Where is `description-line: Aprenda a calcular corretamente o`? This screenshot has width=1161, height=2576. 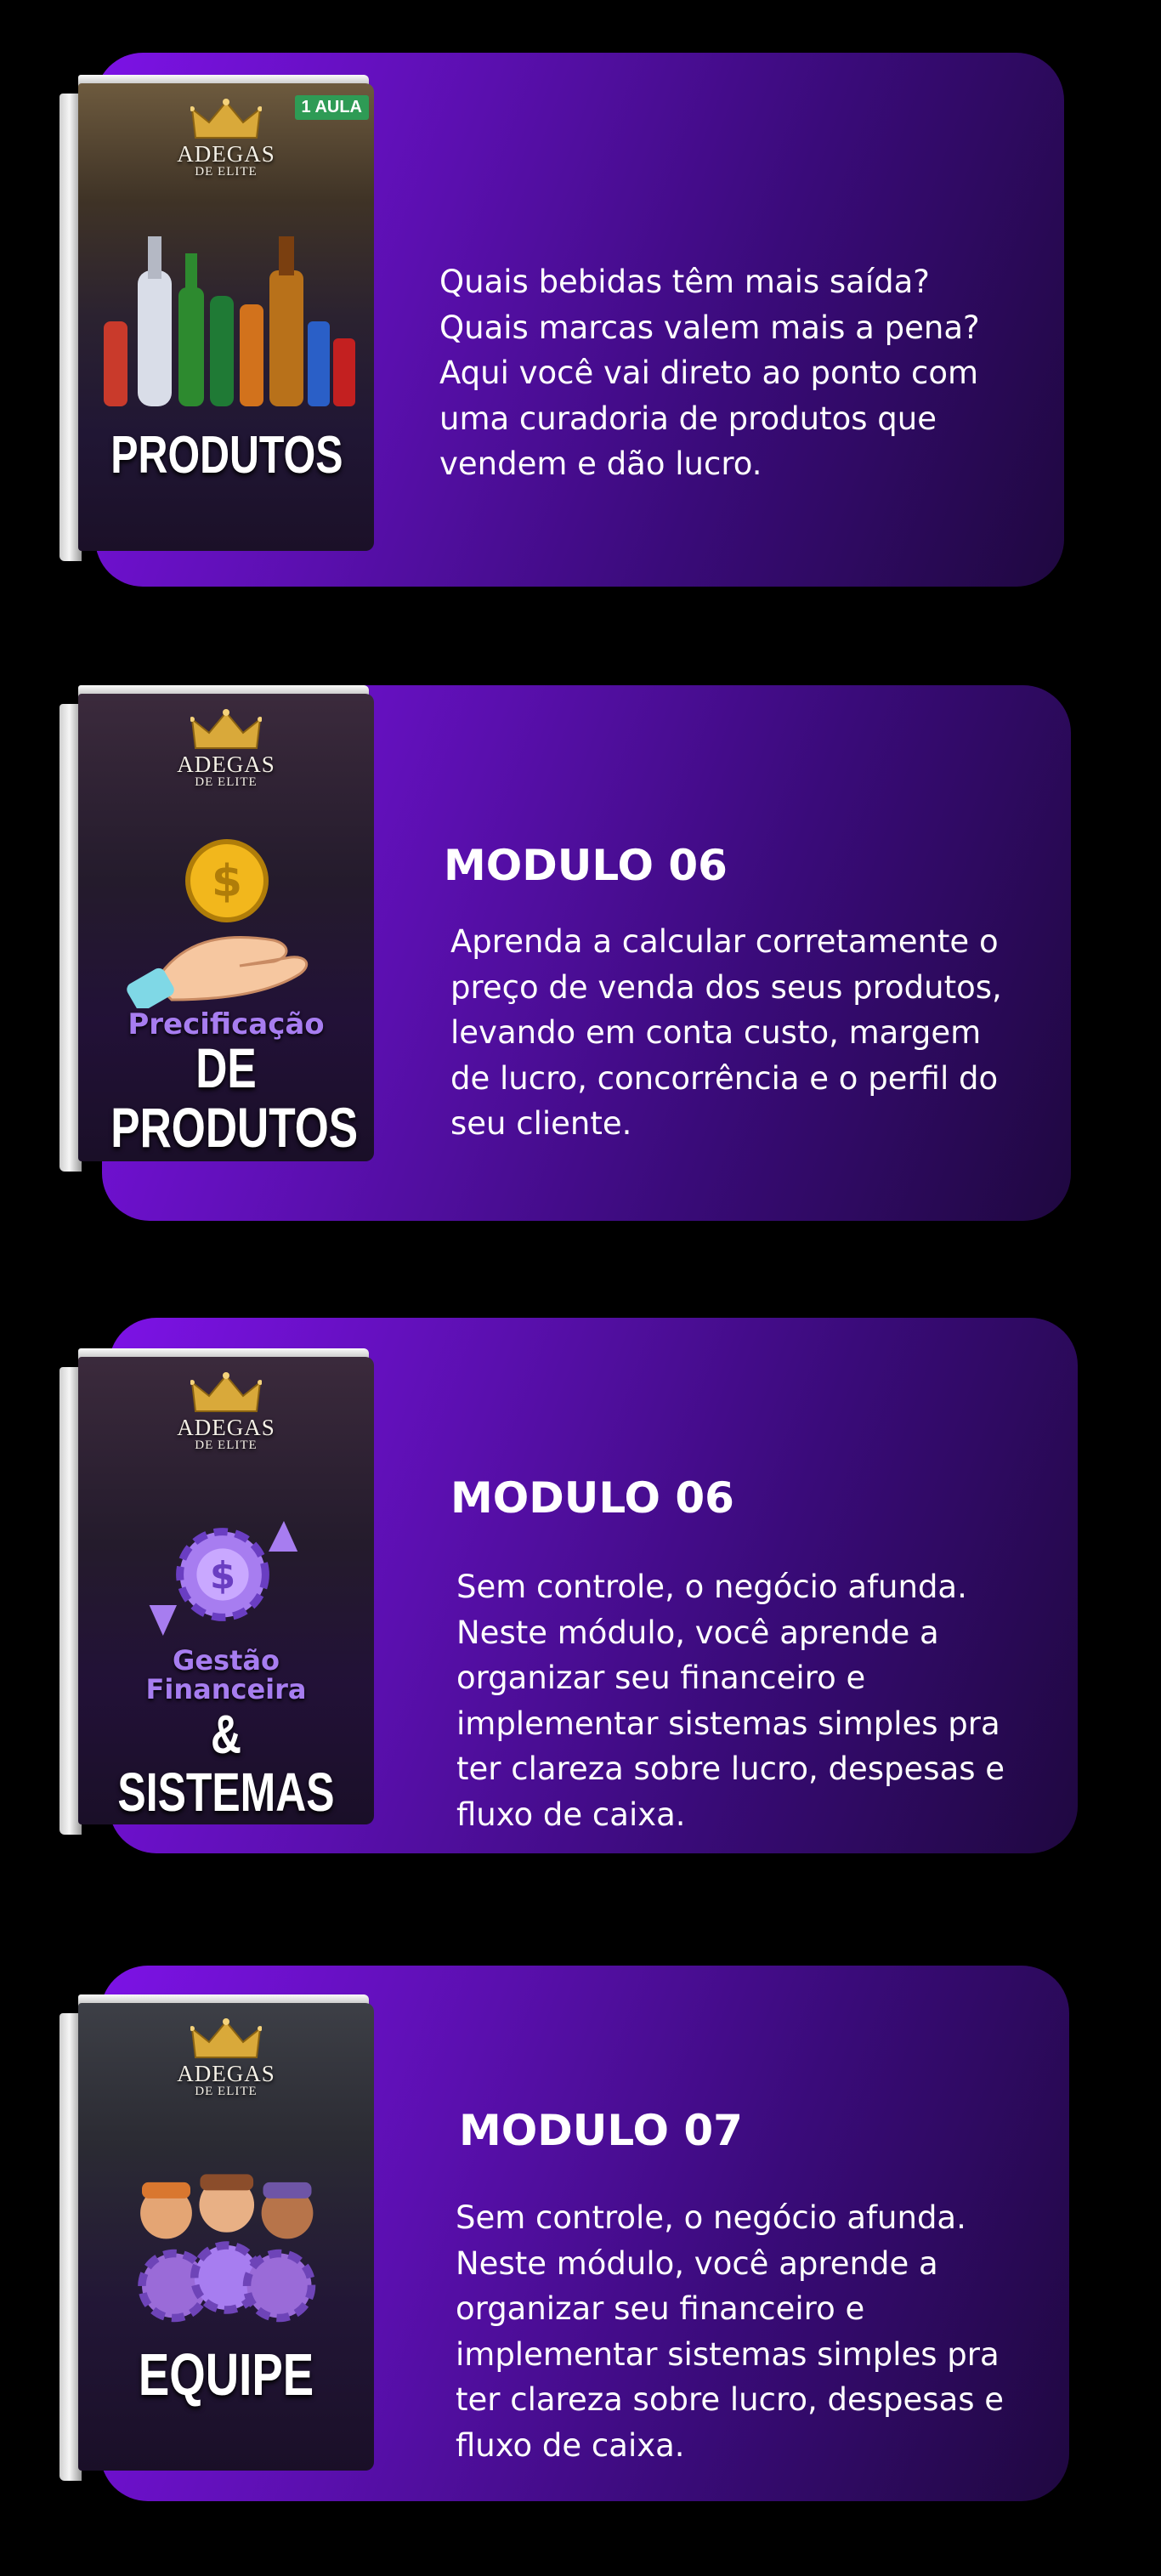
description-line: Aprenda a calcular corretamente o is located at coordinates (724, 942).